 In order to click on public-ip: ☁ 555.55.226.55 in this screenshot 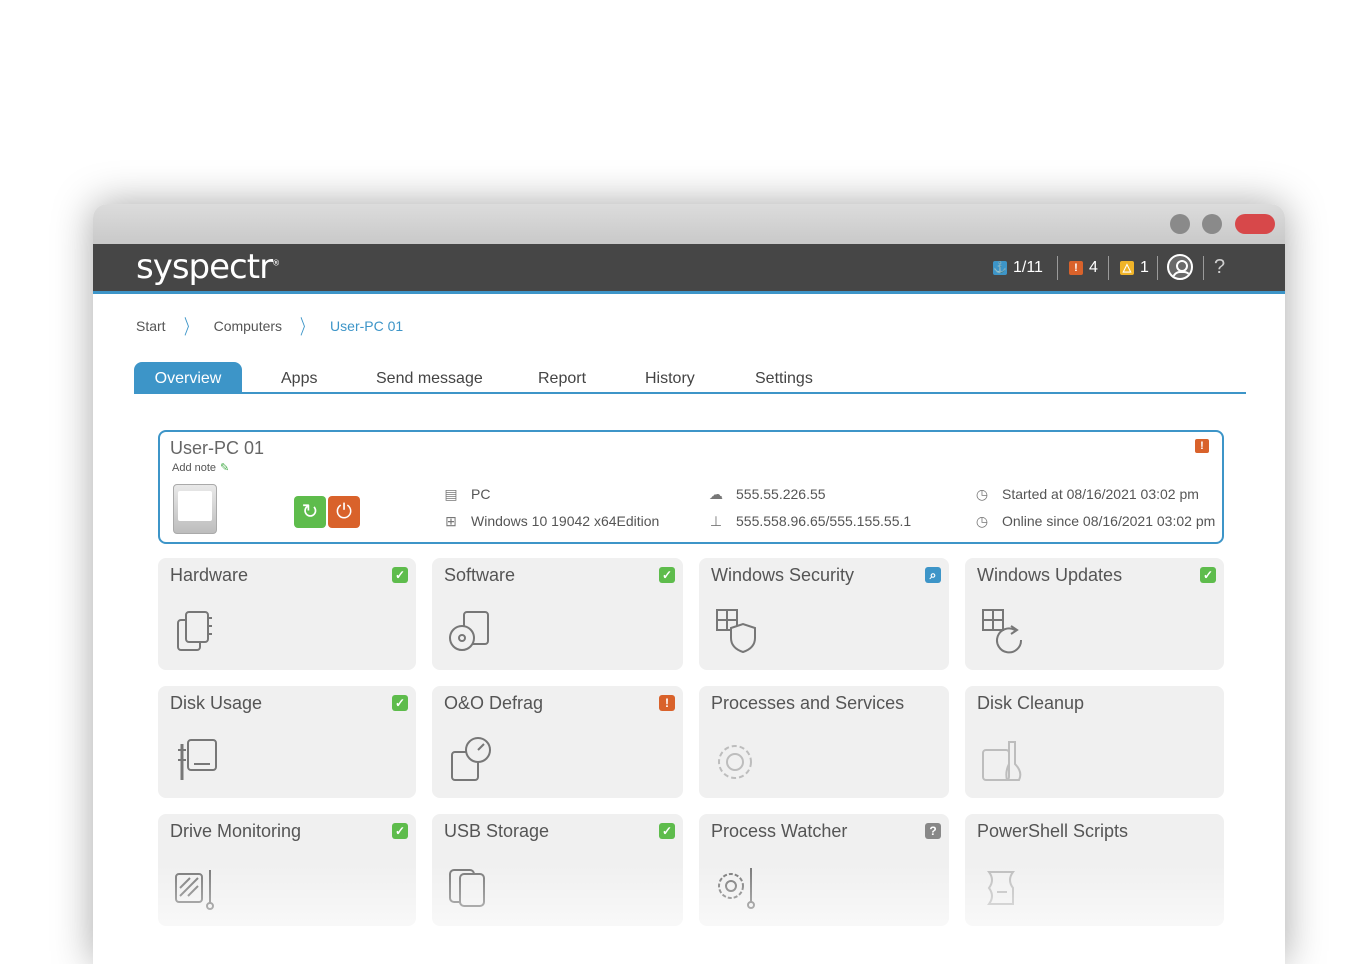, I will do `click(767, 494)`.